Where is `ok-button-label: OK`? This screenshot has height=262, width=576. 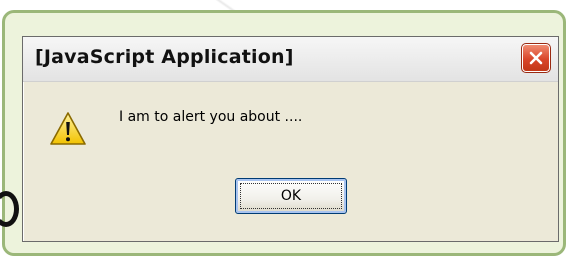
ok-button-label: OK is located at coordinates (291, 196).